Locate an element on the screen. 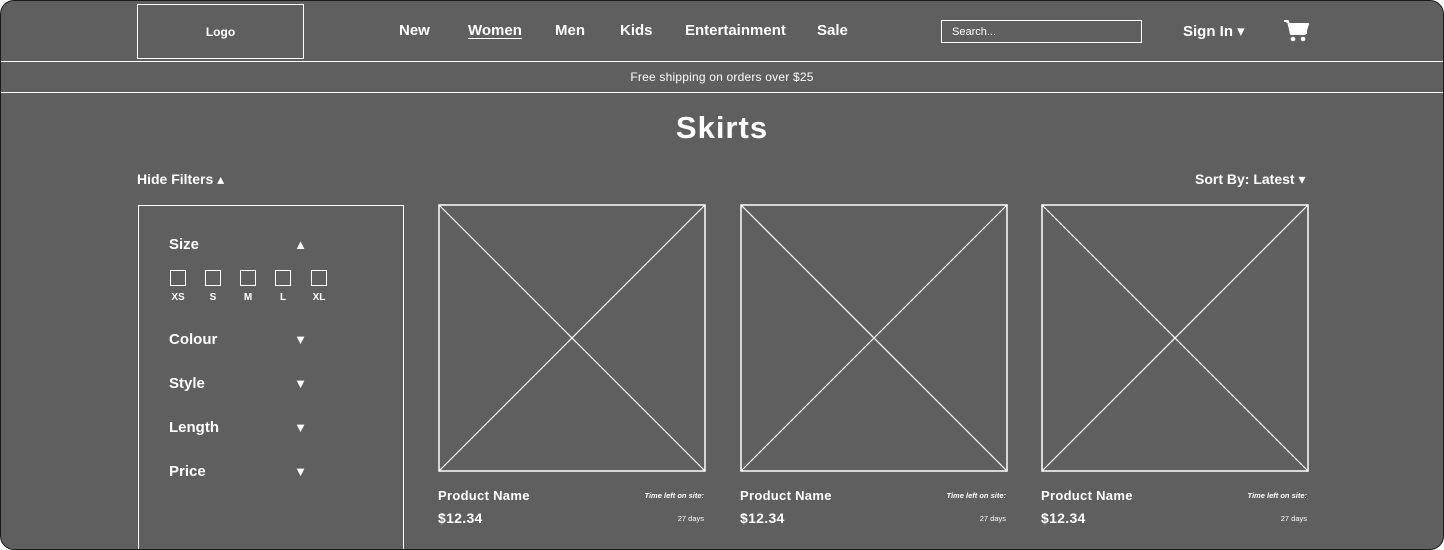  filter-price-toggle: Price ▼ is located at coordinates (238, 473).